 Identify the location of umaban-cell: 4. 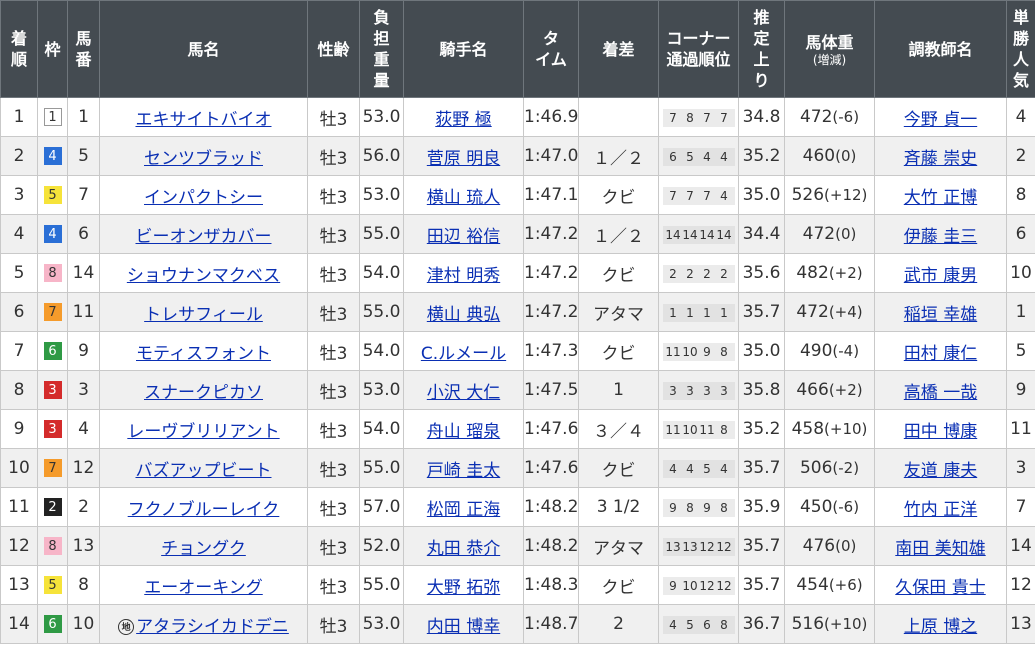
(83, 429).